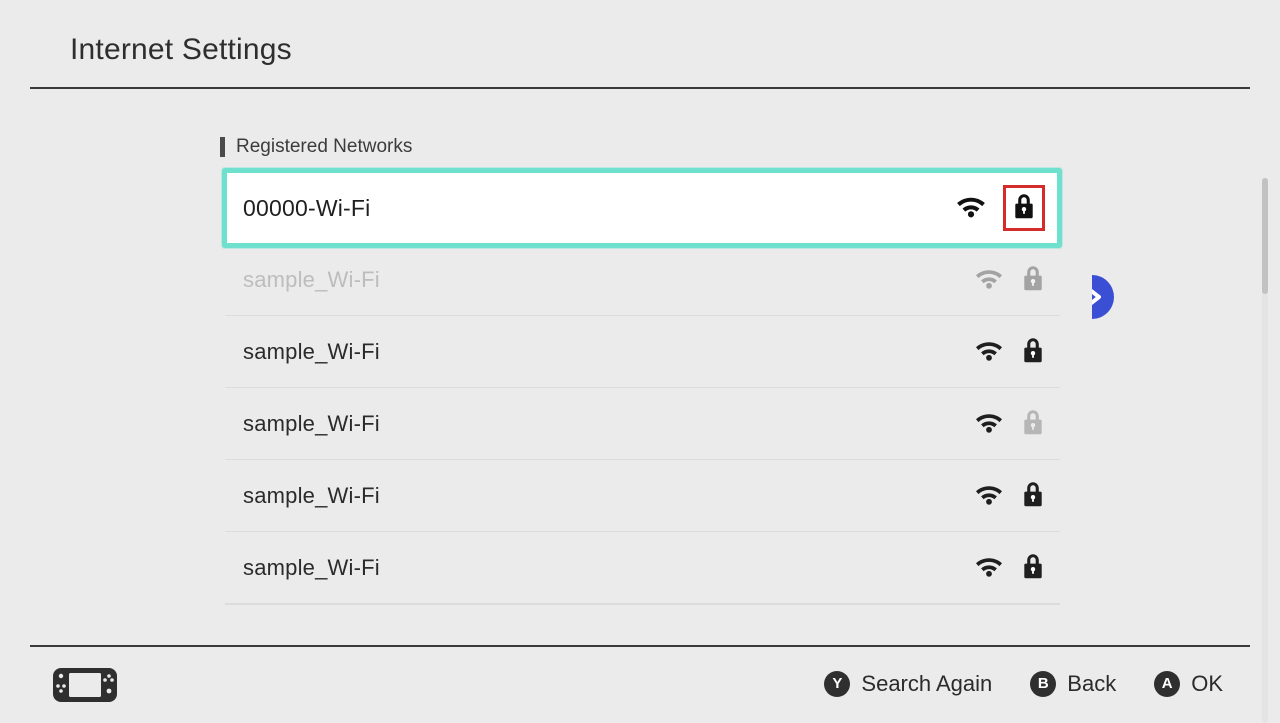 This screenshot has width=1280, height=723. I want to click on section-heading-marker, so click(222, 147).